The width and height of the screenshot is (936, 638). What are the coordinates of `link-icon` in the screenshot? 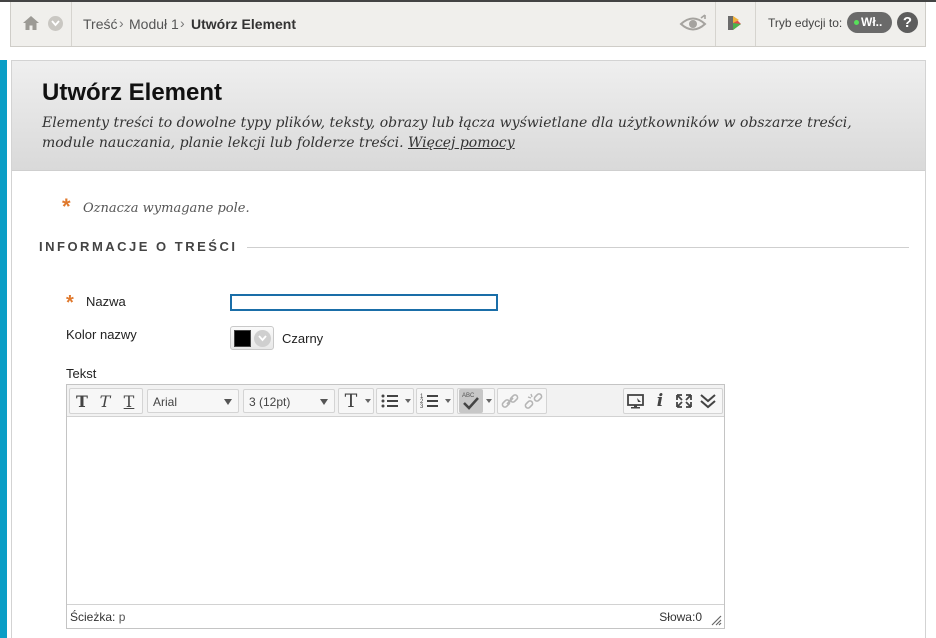 It's located at (510, 401).